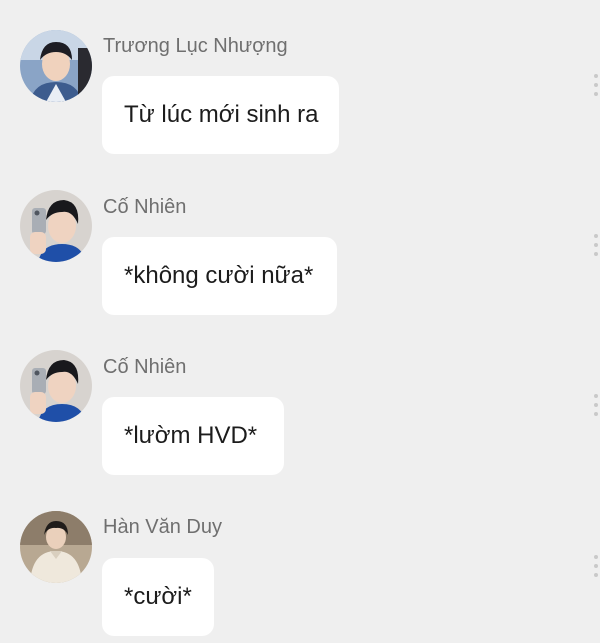 This screenshot has width=600, height=643. What do you see at coordinates (220, 115) in the screenshot?
I see `message-bubble: Từ lúc mới sinh ra` at bounding box center [220, 115].